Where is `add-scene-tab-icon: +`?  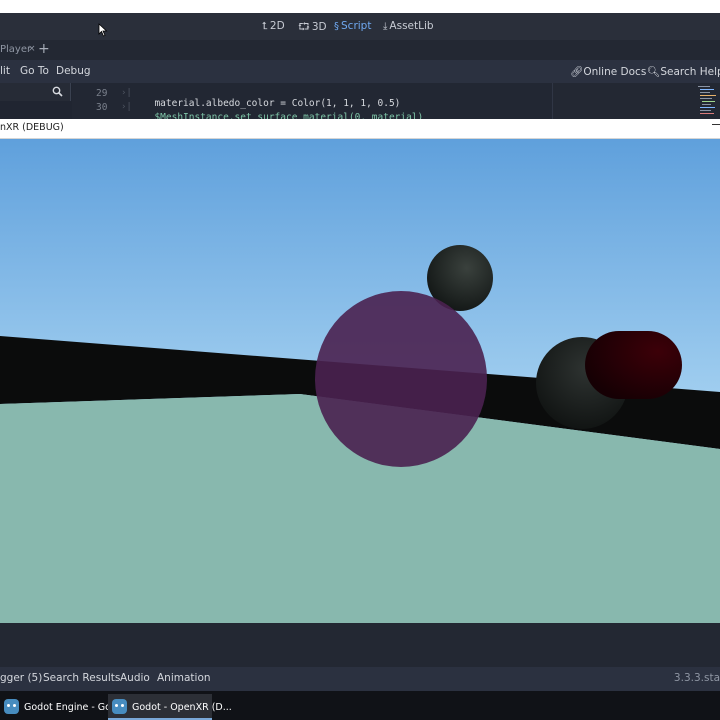
add-scene-tab-icon: + is located at coordinates (44, 49).